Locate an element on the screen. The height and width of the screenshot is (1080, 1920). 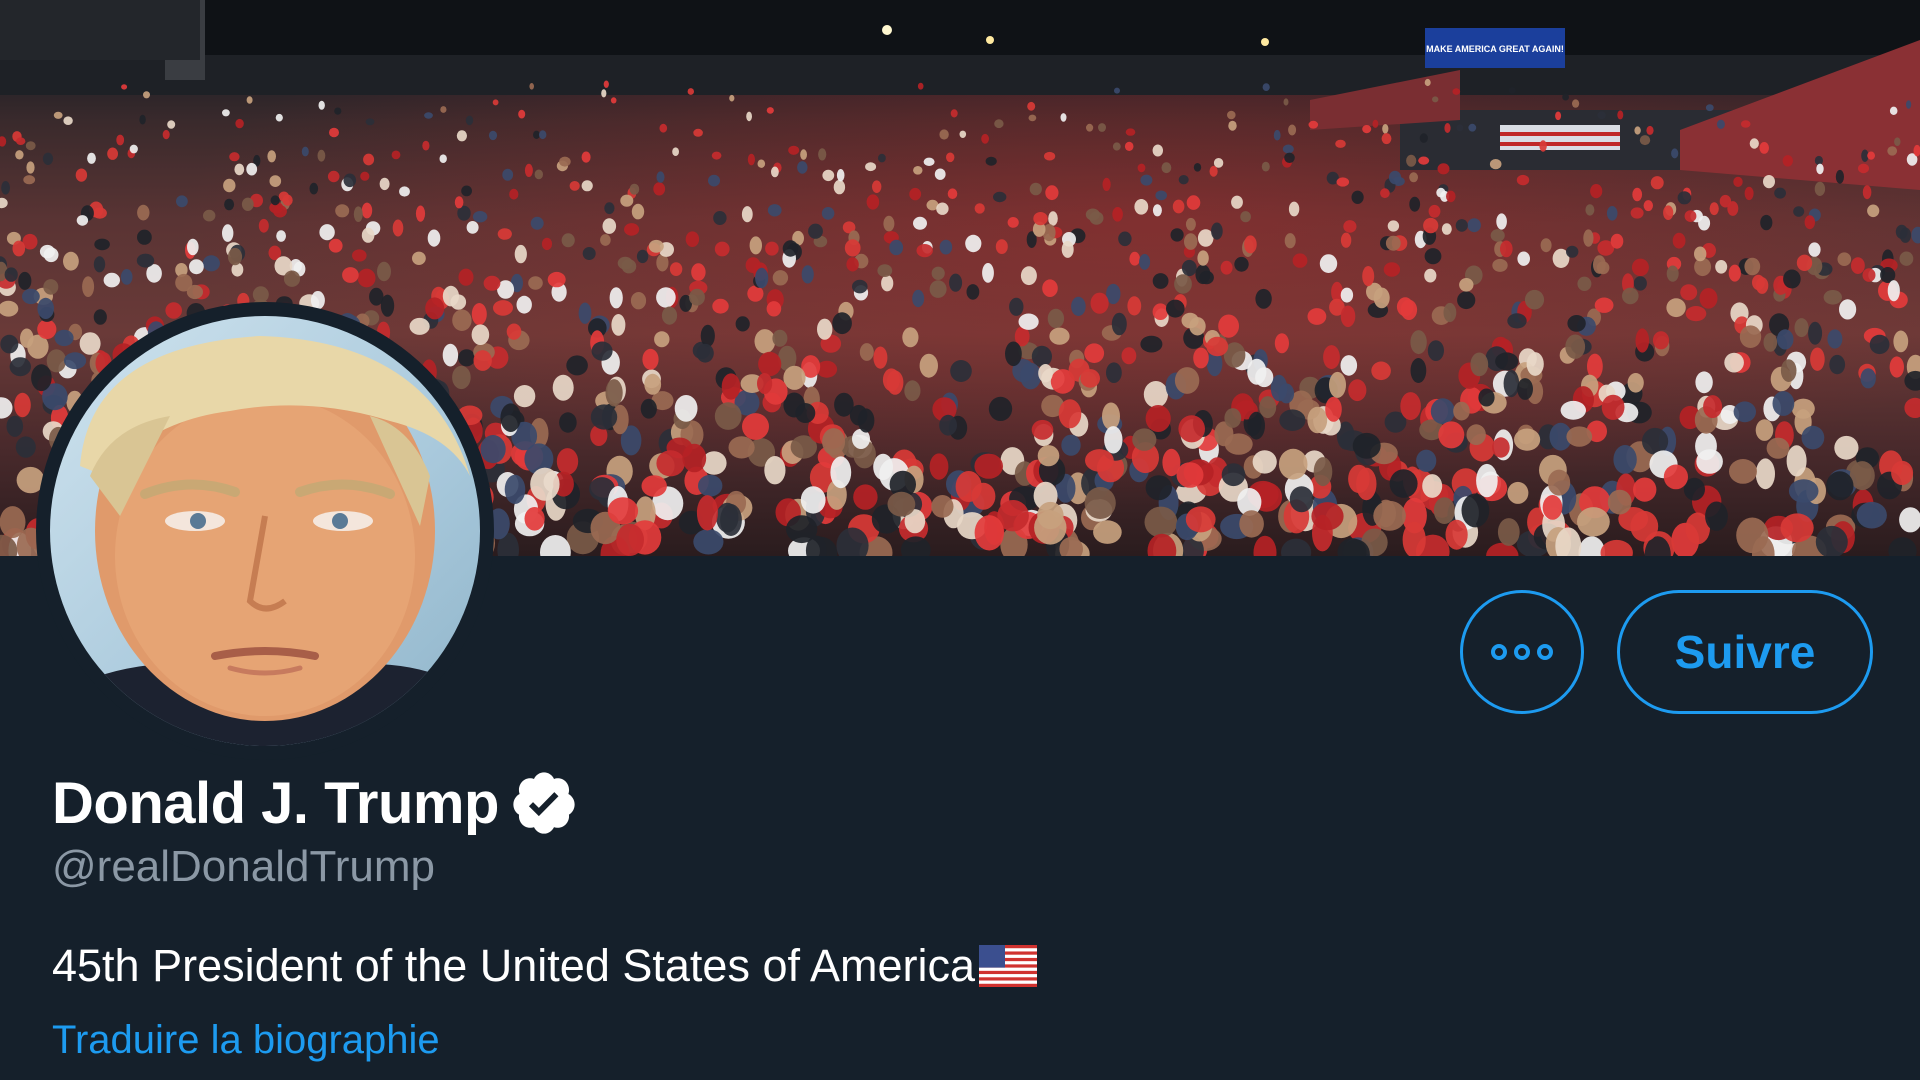
translate-bio-link: Traduire la biographie is located at coordinates (246, 1040).